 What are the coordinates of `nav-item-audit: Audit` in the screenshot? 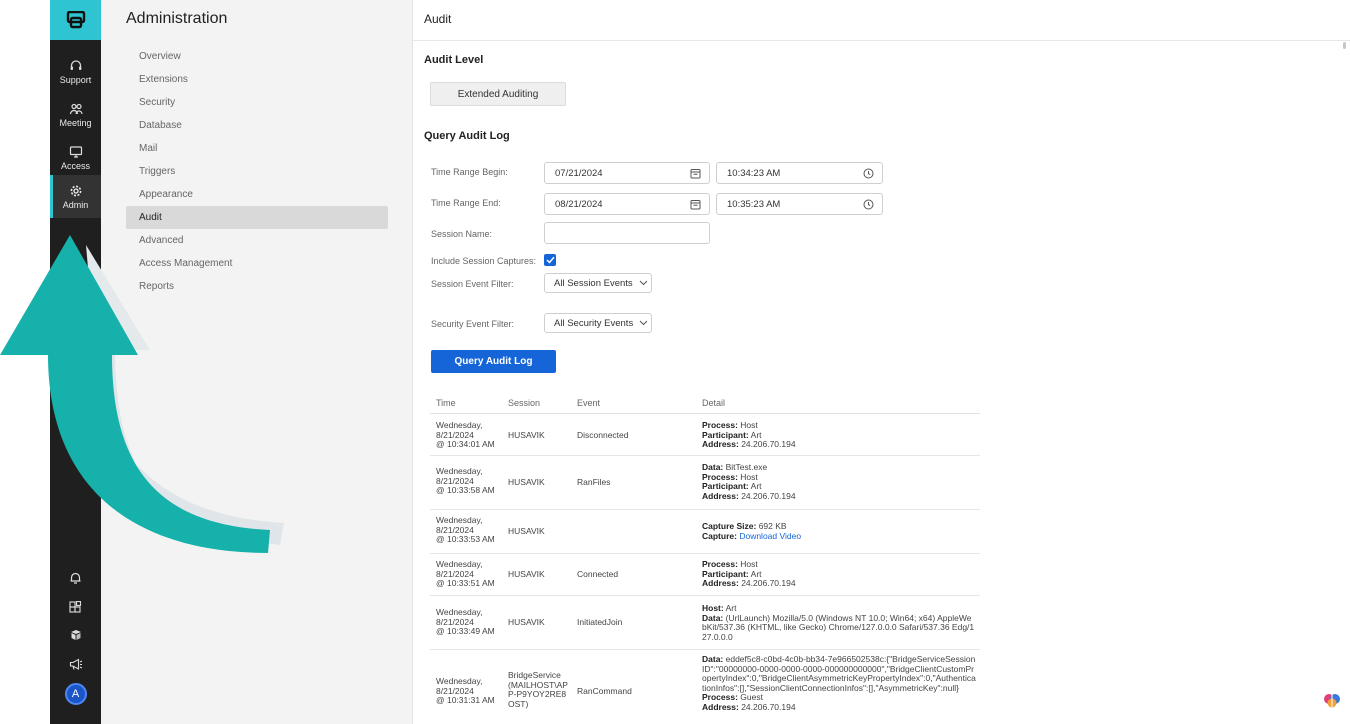 It's located at (257, 217).